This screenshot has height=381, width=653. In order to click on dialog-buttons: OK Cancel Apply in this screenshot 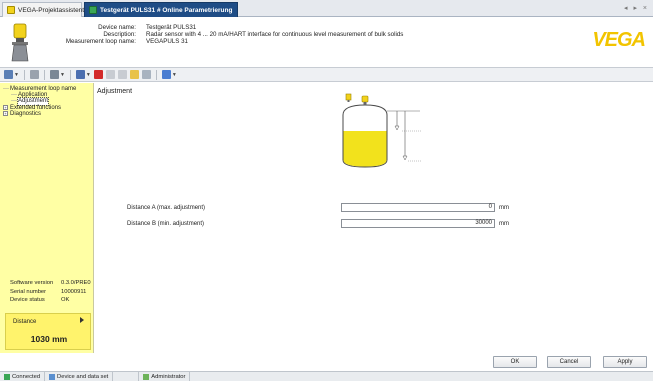, I will do `click(374, 361)`.